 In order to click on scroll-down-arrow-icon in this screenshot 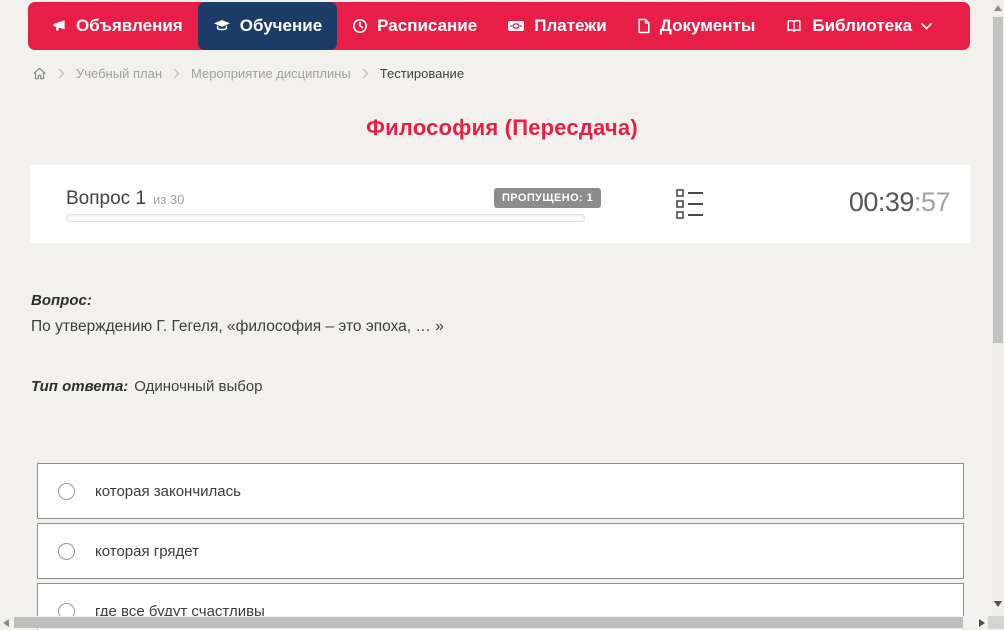, I will do `click(998, 604)`.